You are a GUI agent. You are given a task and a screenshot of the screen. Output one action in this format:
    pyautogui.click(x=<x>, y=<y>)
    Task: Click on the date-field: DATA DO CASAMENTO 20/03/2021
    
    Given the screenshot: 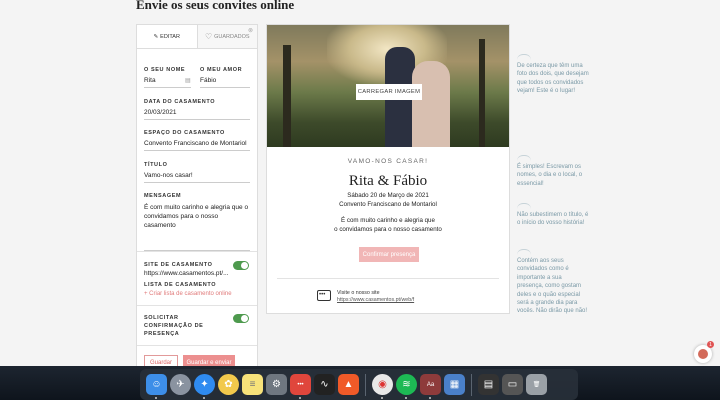 What is the action you would take?
    pyautogui.click(x=197, y=109)
    